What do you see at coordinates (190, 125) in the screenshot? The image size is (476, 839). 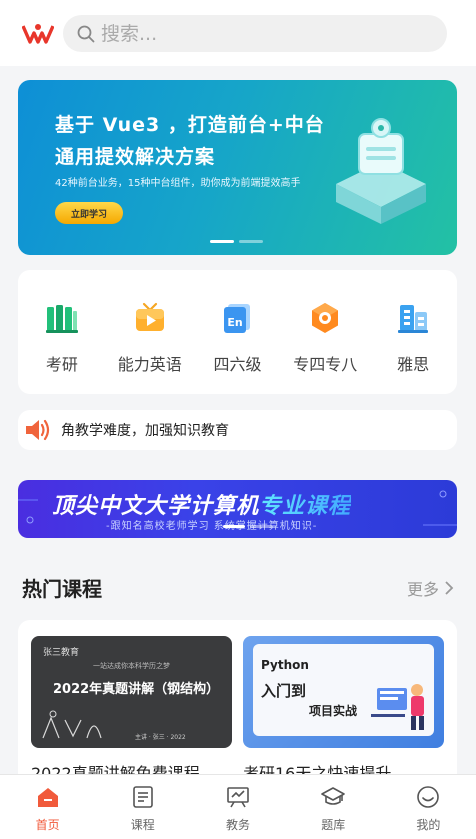 I see `banner-title-line1: 基于 Vue3 ，打造前台+中台` at bounding box center [190, 125].